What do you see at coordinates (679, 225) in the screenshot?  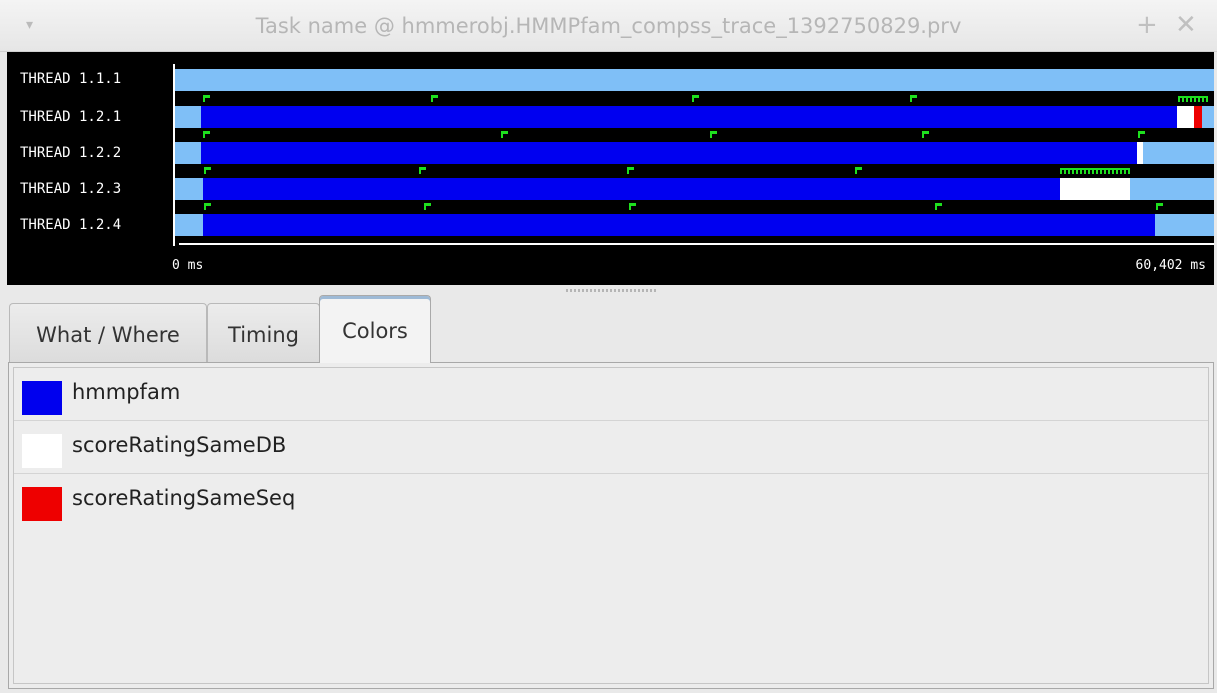 I see `thread-1-2-4-running` at bounding box center [679, 225].